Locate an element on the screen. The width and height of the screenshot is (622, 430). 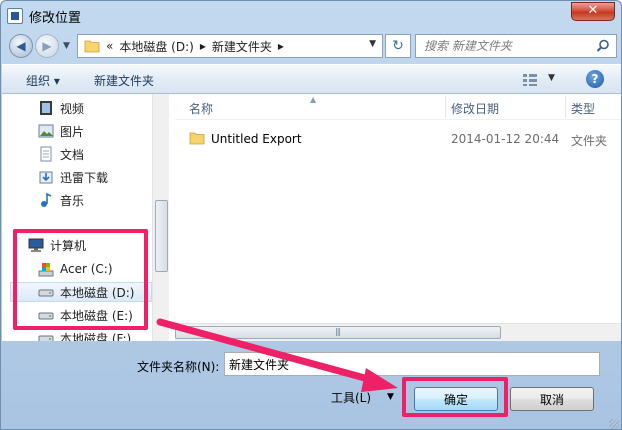
new-folder-button: 新建文件夹 is located at coordinates (124, 80).